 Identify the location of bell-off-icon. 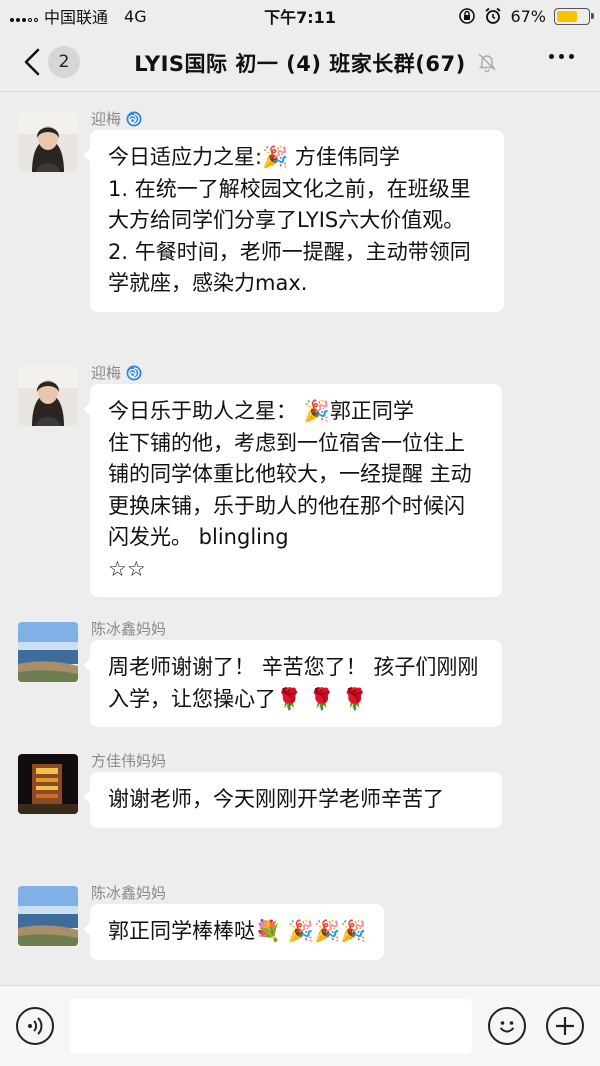
(487, 63).